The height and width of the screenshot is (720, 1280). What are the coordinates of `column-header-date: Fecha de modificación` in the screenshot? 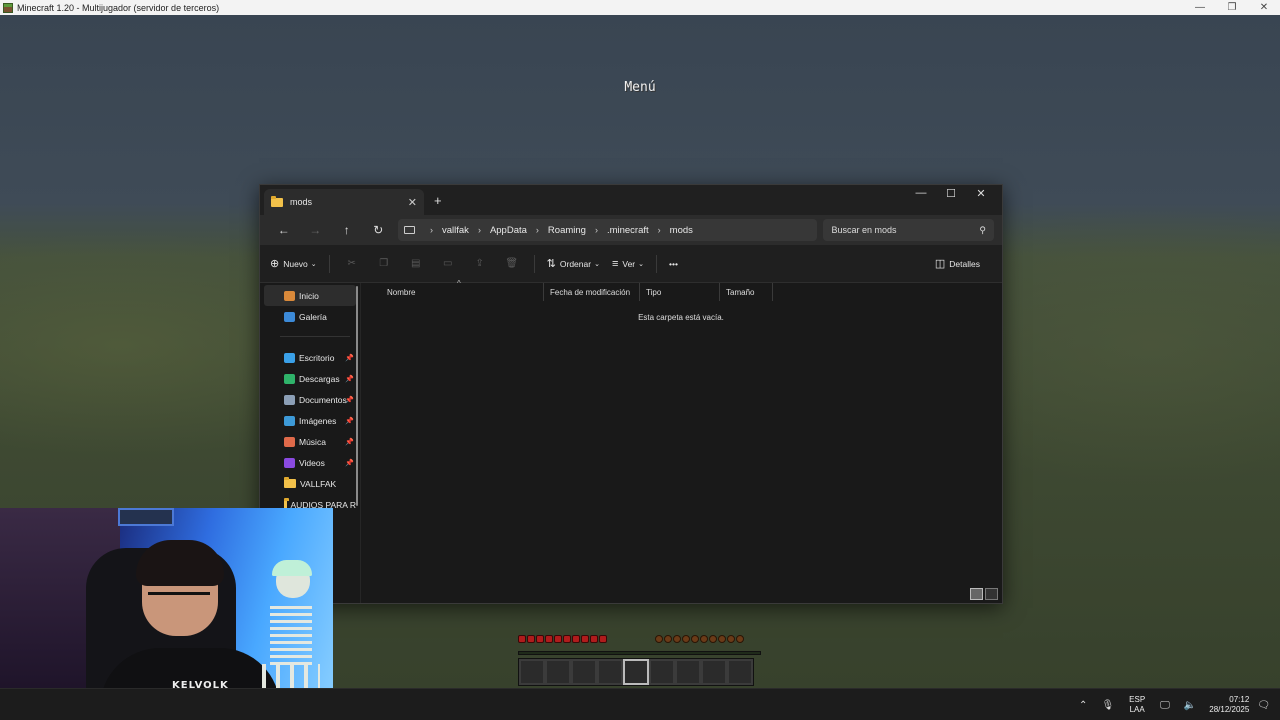 It's located at (592, 292).